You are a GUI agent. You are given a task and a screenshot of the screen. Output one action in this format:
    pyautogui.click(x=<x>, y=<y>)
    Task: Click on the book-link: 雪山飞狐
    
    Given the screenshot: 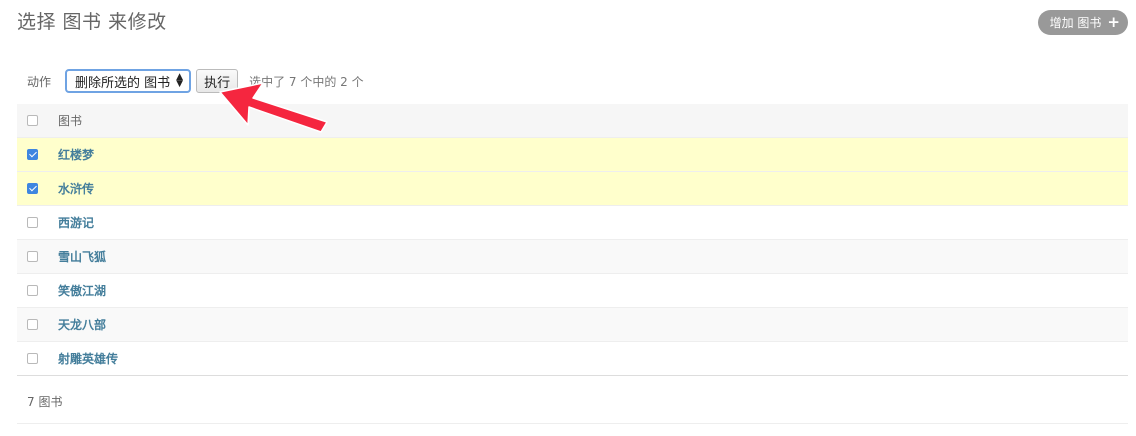 What is the action you would take?
    pyautogui.click(x=82, y=256)
    